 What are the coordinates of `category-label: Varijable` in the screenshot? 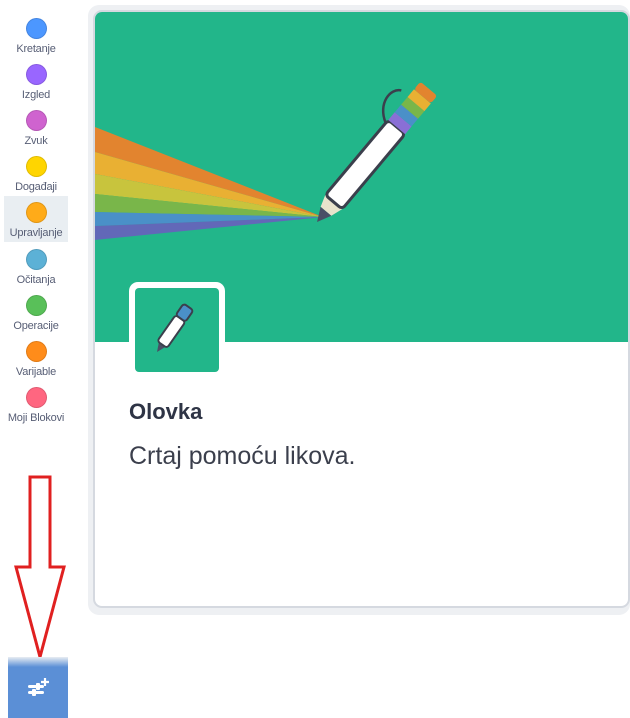 It's located at (36, 372).